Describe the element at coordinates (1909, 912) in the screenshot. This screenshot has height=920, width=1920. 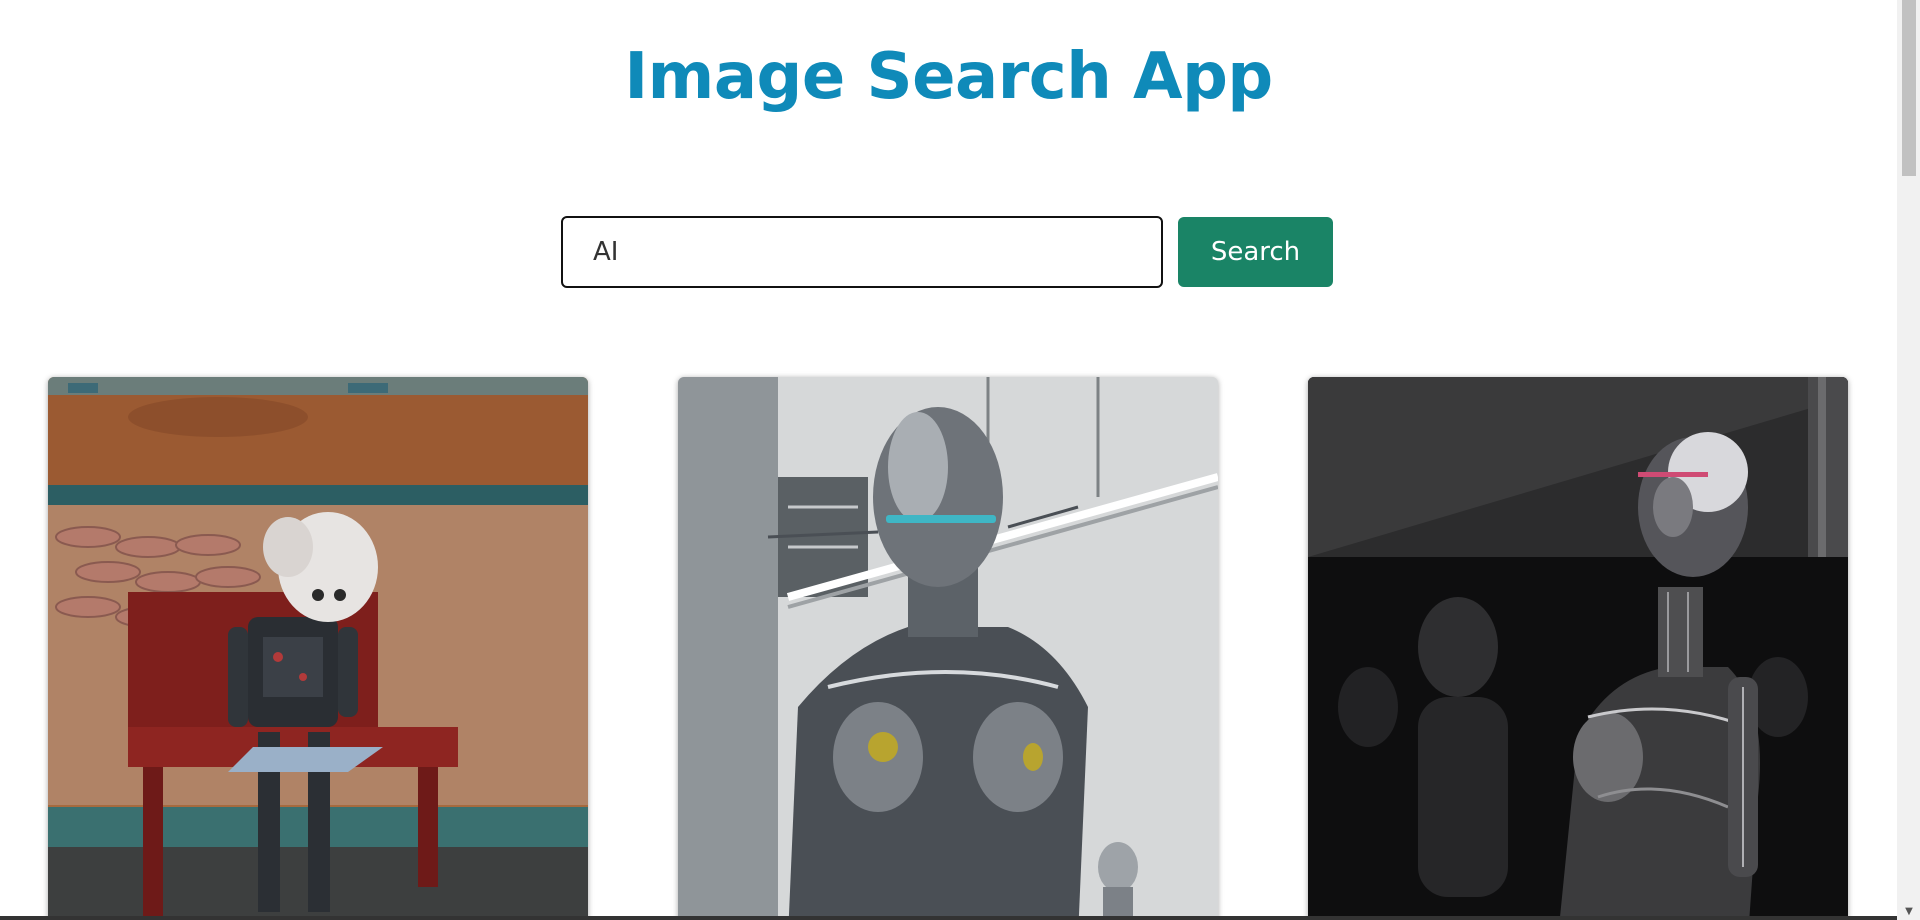
I see `scroll-down-arrow-icon: ▼` at that location.